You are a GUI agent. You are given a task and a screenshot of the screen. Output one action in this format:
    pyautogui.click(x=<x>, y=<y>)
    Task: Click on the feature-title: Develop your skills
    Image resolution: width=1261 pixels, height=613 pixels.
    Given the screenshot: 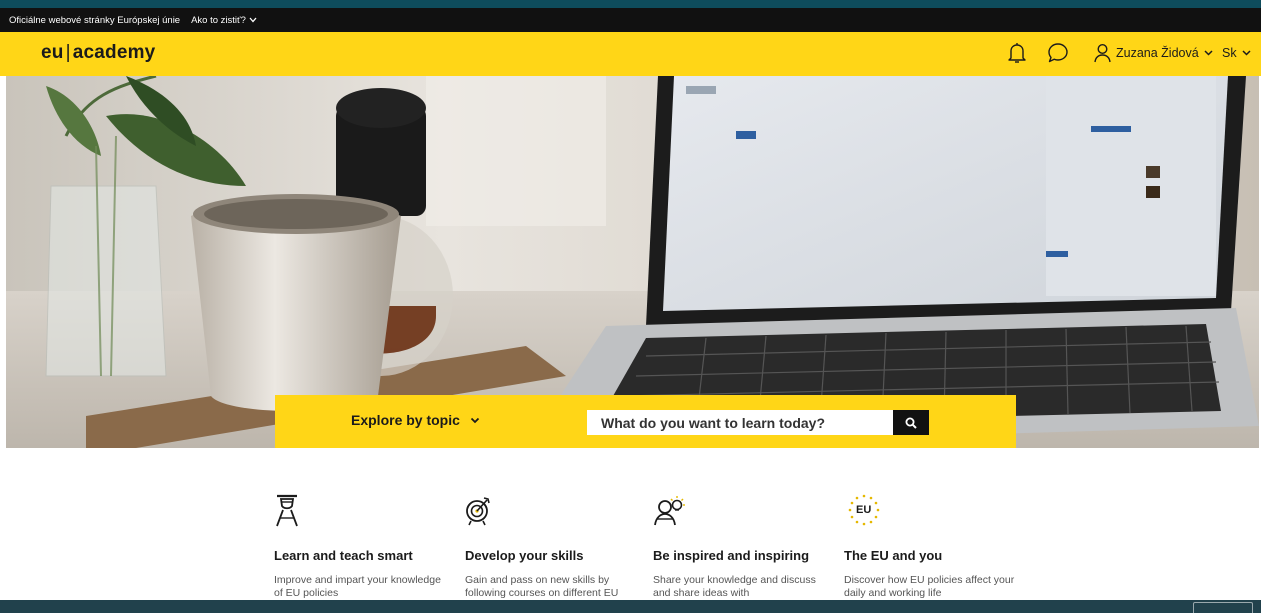 What is the action you would take?
    pyautogui.click(x=524, y=555)
    